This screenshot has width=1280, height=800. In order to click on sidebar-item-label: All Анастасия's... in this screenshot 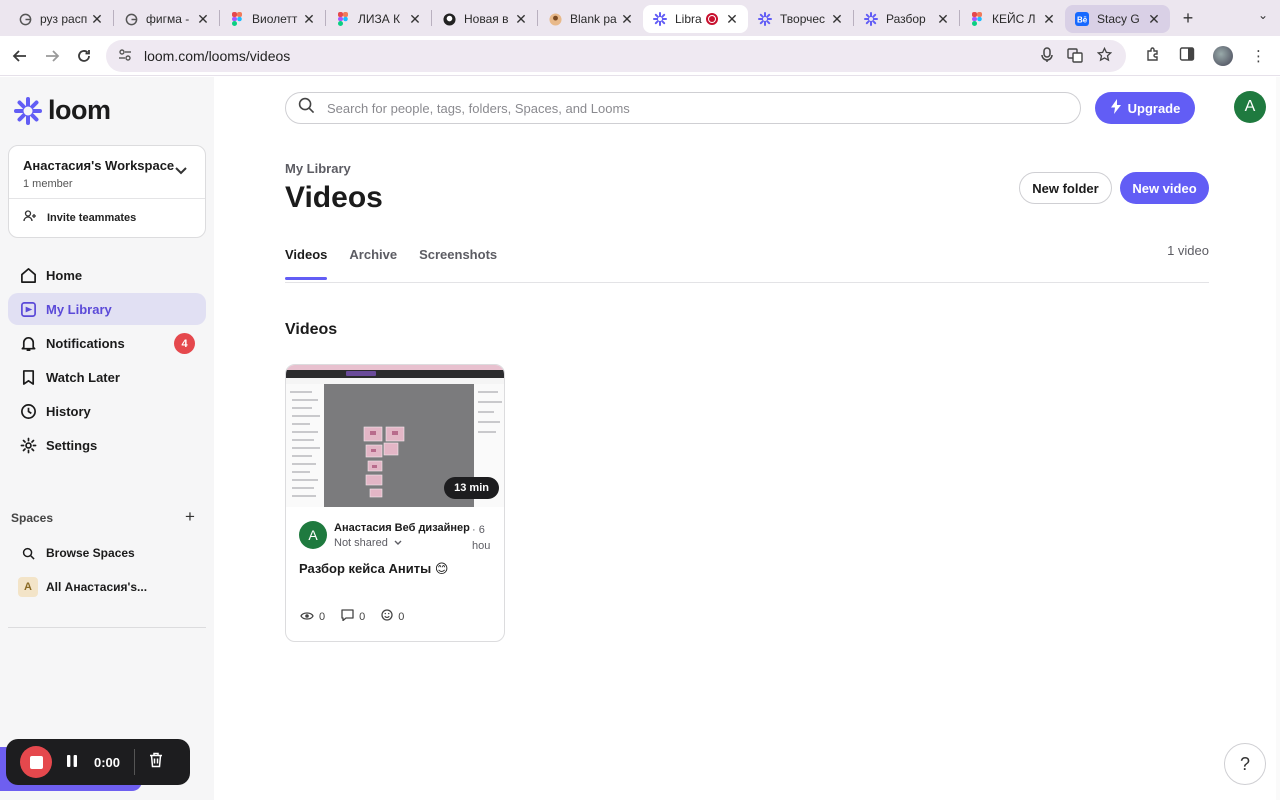, I will do `click(97, 587)`.